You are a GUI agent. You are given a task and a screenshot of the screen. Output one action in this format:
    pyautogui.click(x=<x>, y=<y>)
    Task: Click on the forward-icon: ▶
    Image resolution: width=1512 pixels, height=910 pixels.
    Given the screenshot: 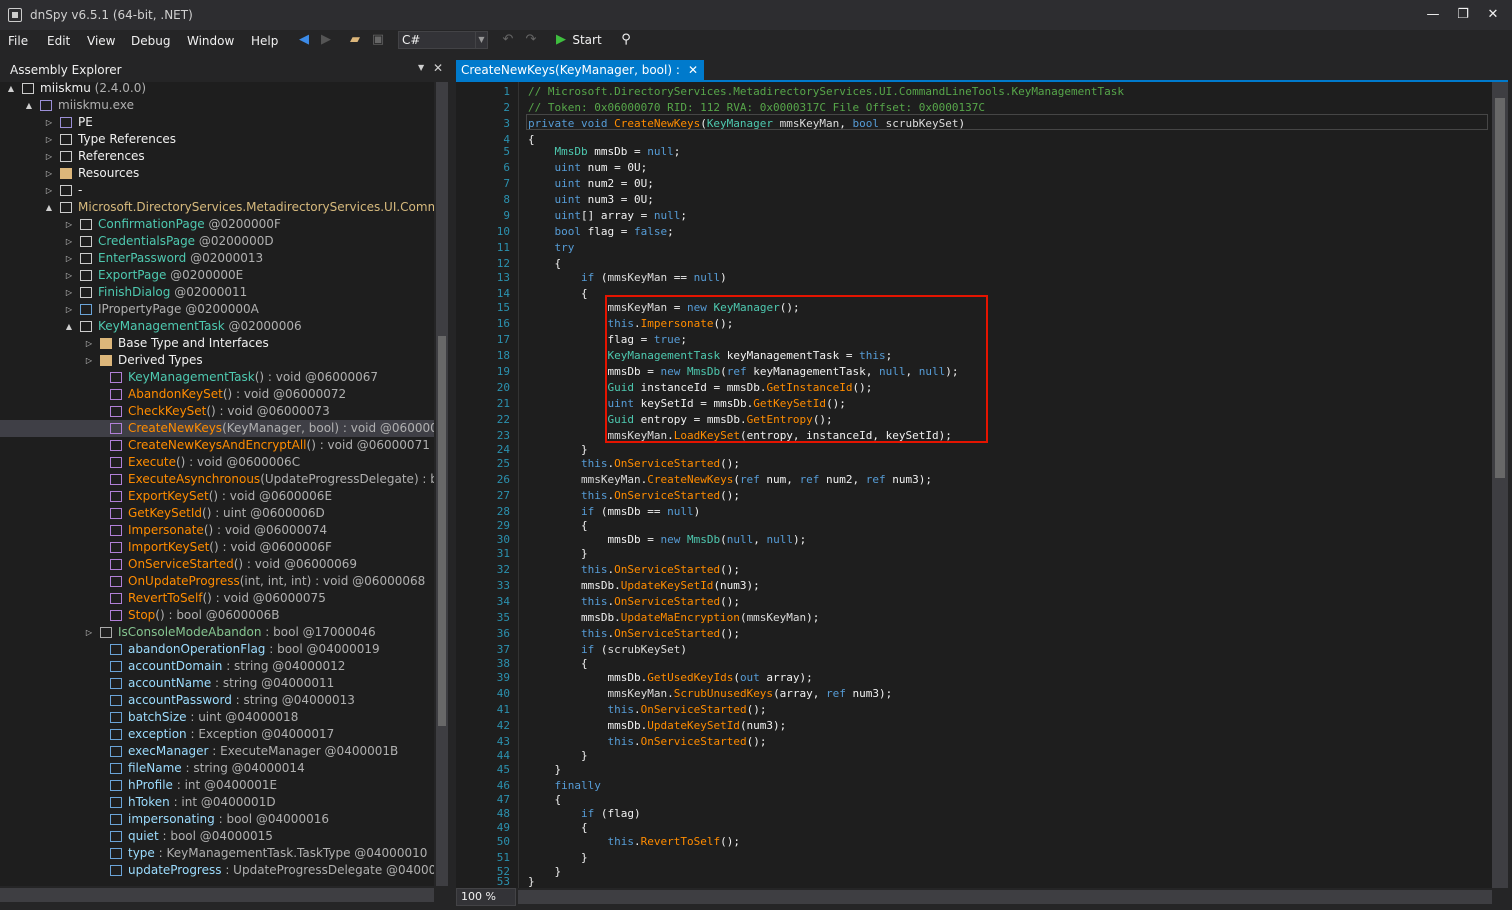 What is the action you would take?
    pyautogui.click(x=326, y=40)
    